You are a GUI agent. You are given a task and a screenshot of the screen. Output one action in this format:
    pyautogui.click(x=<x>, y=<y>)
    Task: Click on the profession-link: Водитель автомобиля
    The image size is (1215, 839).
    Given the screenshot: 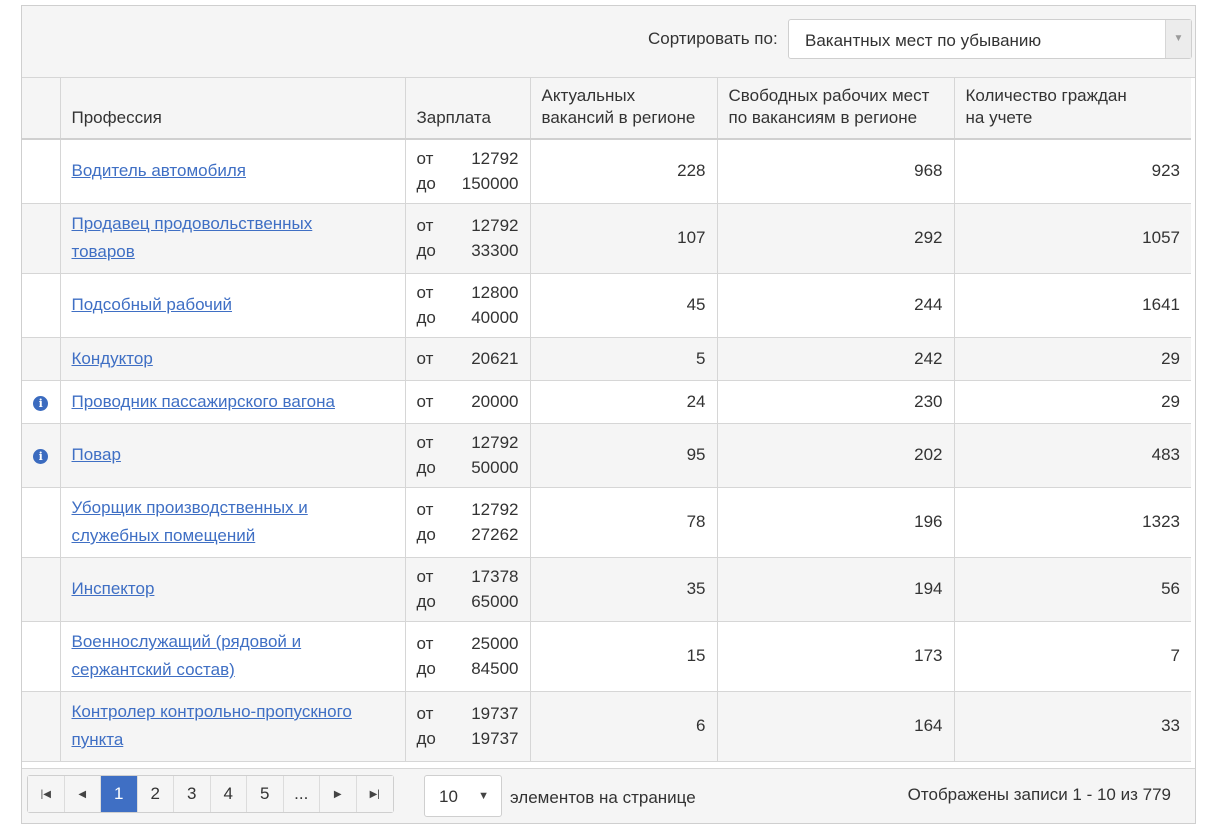 What is the action you would take?
    pyautogui.click(x=159, y=170)
    